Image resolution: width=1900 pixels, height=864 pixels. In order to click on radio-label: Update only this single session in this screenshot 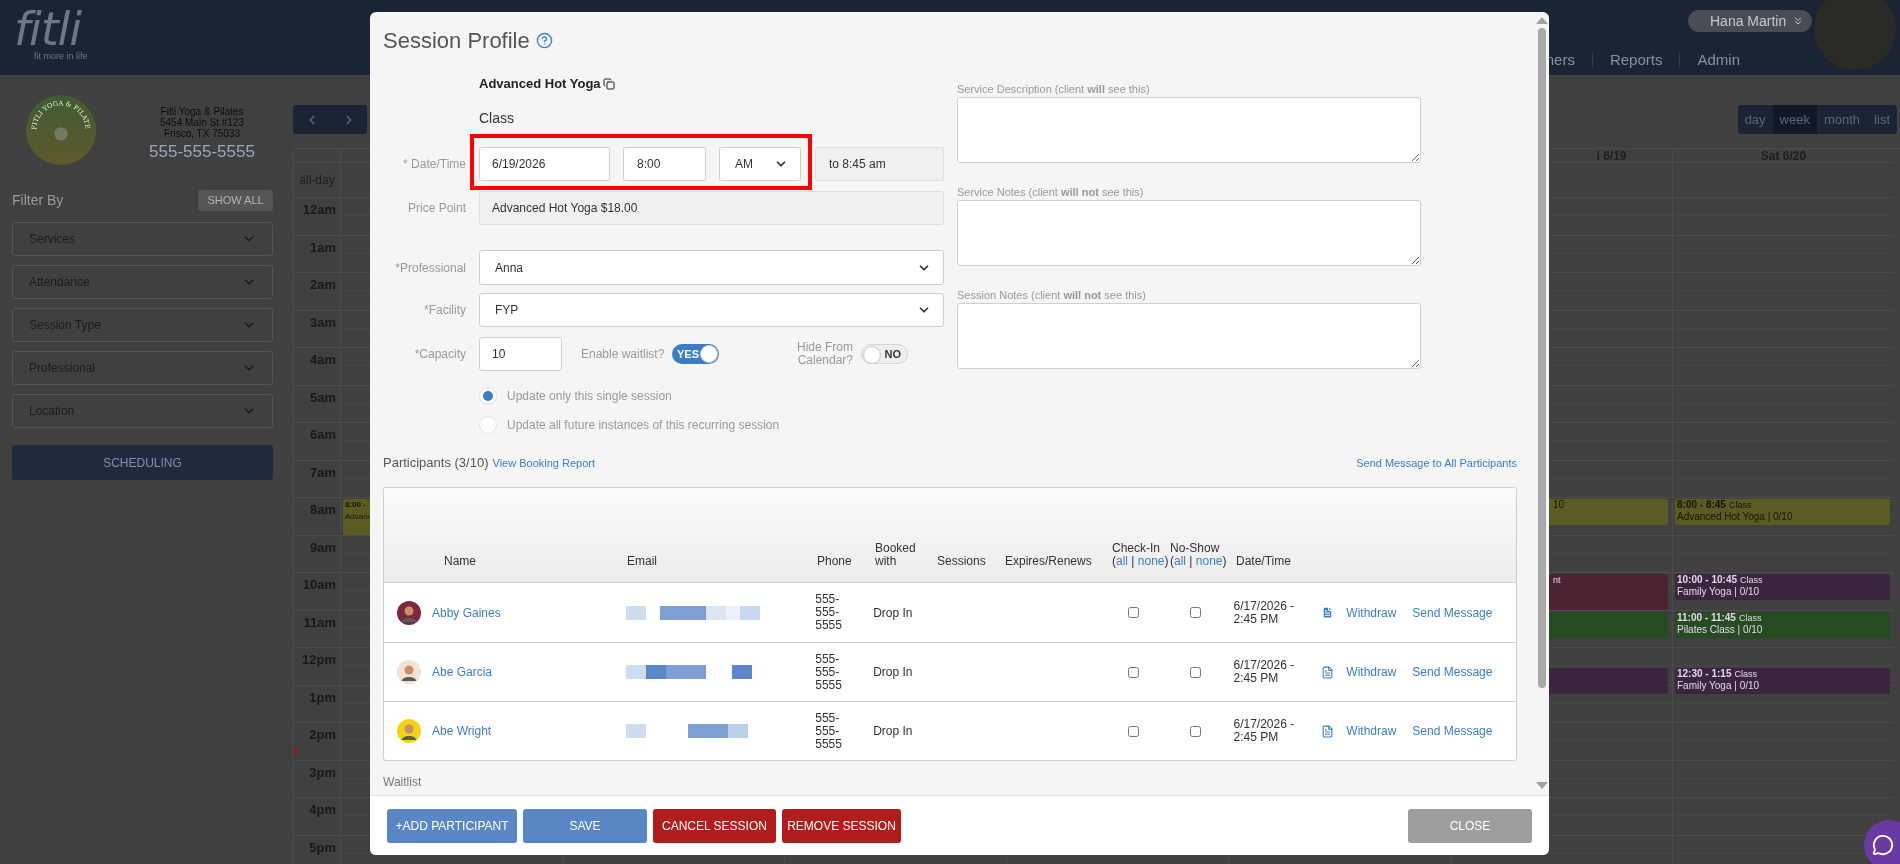, I will do `click(589, 396)`.